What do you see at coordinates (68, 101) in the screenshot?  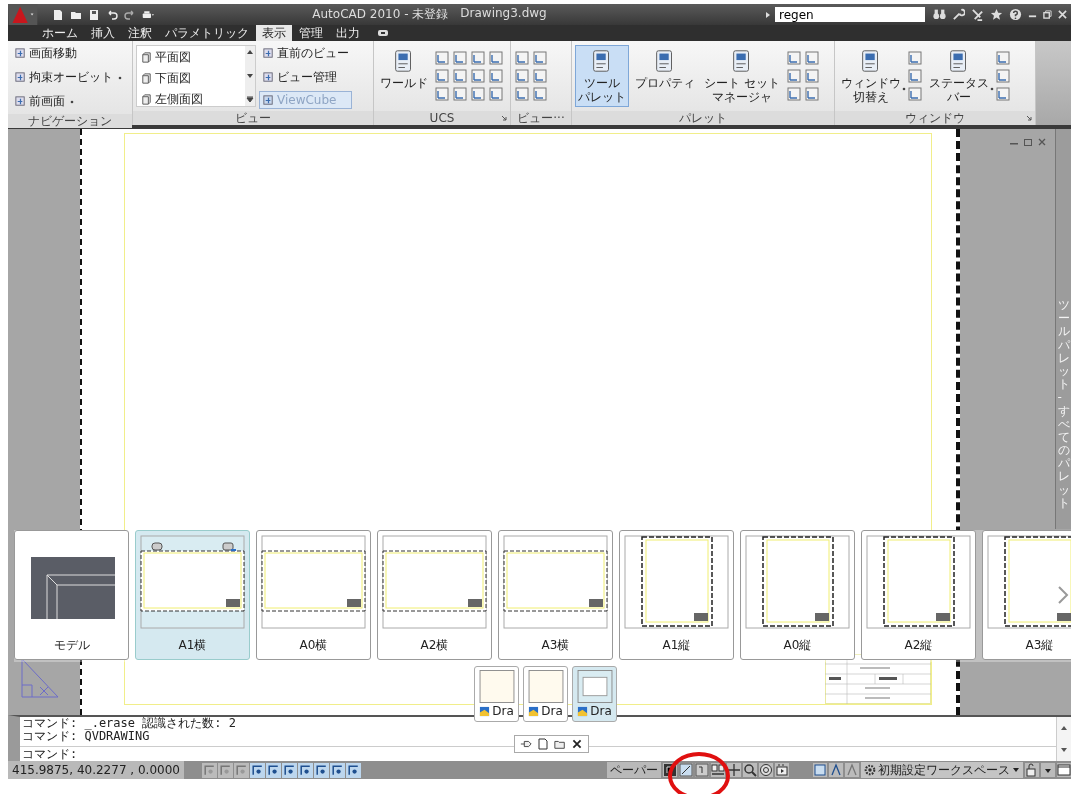 I see `ribbon-button: 前画面` at bounding box center [68, 101].